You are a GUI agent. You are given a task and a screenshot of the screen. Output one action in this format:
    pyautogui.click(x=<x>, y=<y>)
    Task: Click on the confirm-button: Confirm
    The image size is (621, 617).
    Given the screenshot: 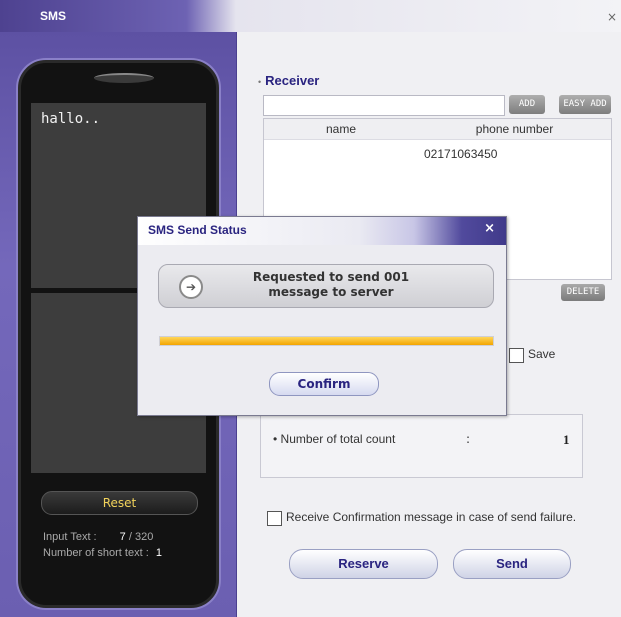 What is the action you would take?
    pyautogui.click(x=324, y=384)
    